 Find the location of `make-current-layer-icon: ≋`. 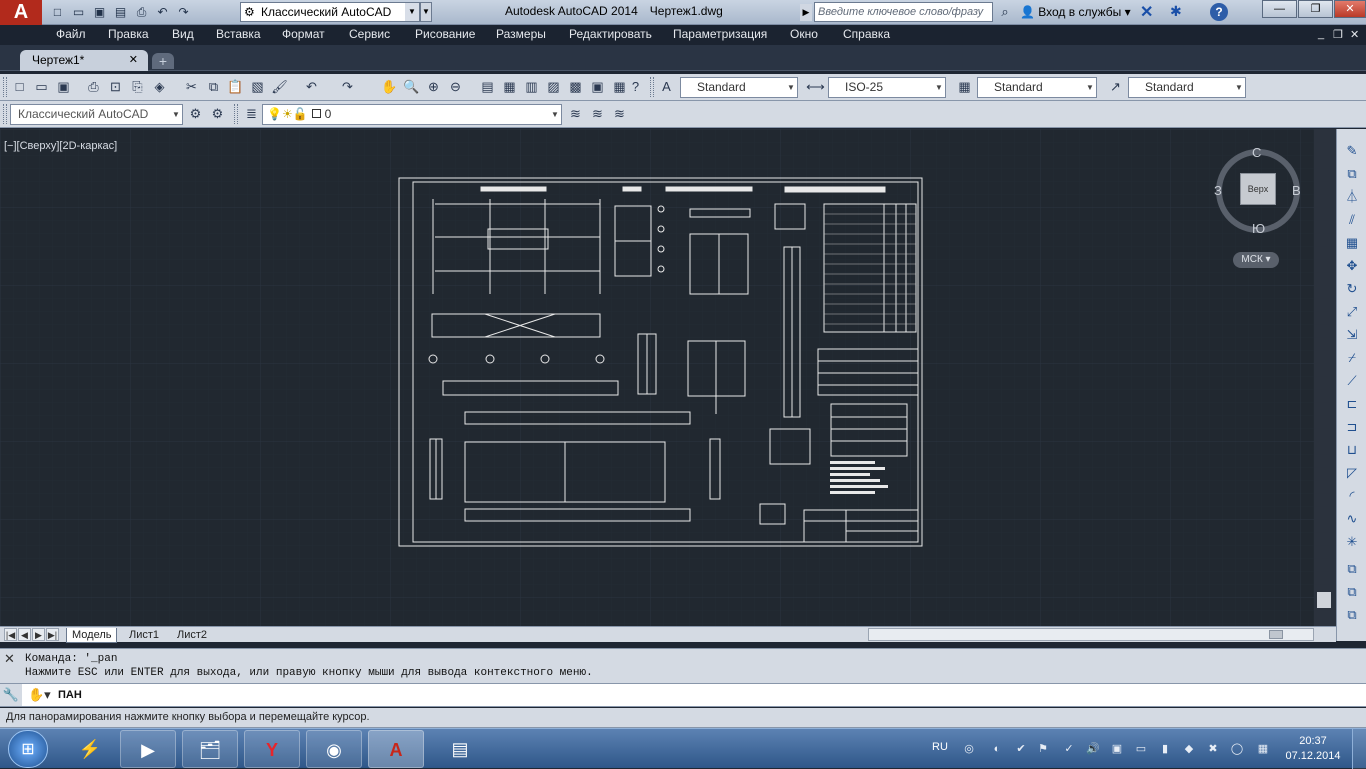

make-current-layer-icon: ≋ is located at coordinates (575, 114).